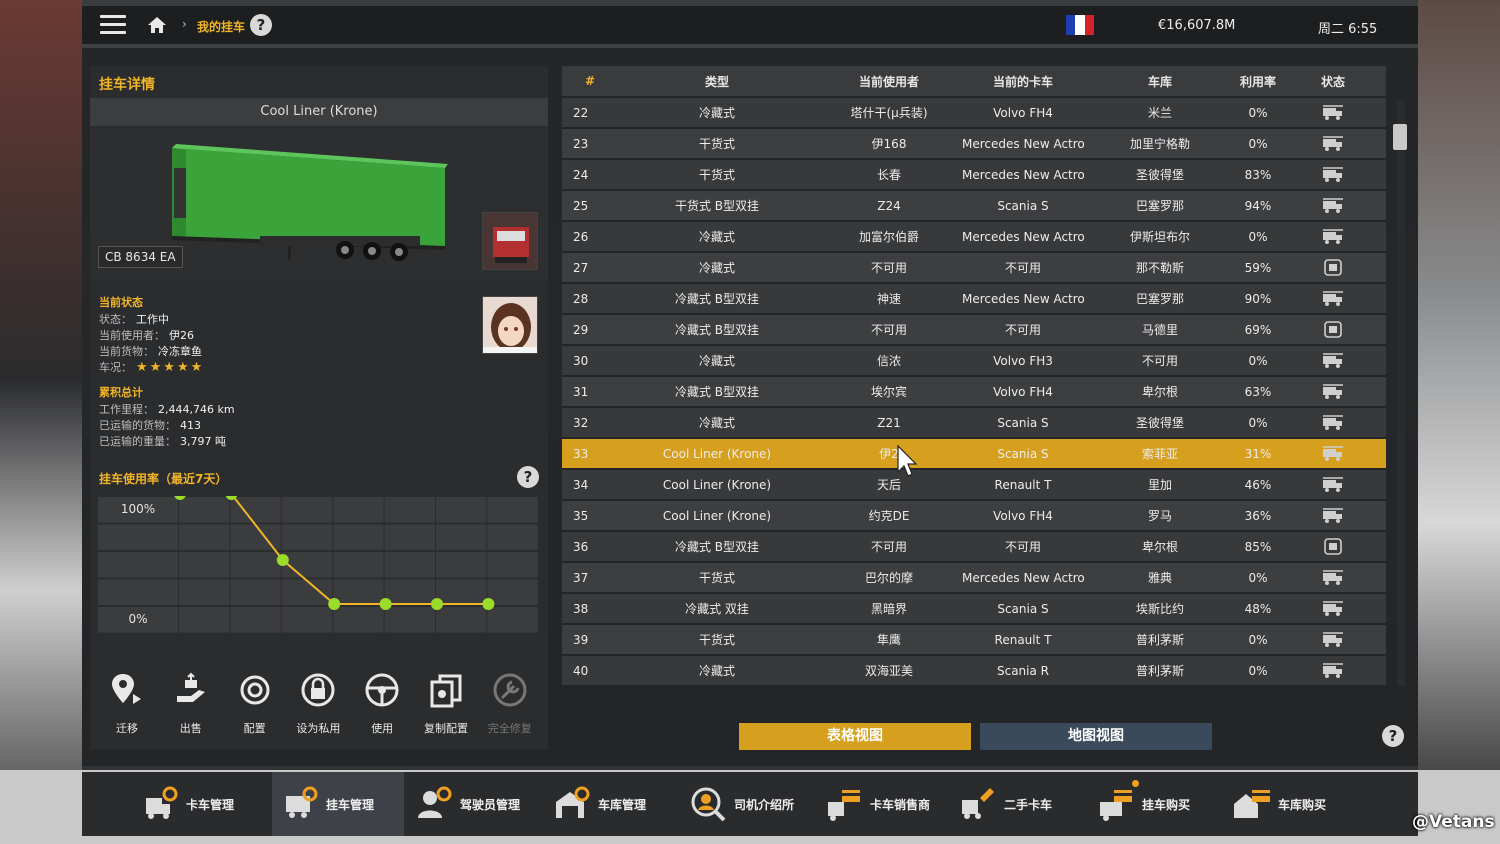  I want to click on table-cell: Volvo FH3, so click(1023, 360).